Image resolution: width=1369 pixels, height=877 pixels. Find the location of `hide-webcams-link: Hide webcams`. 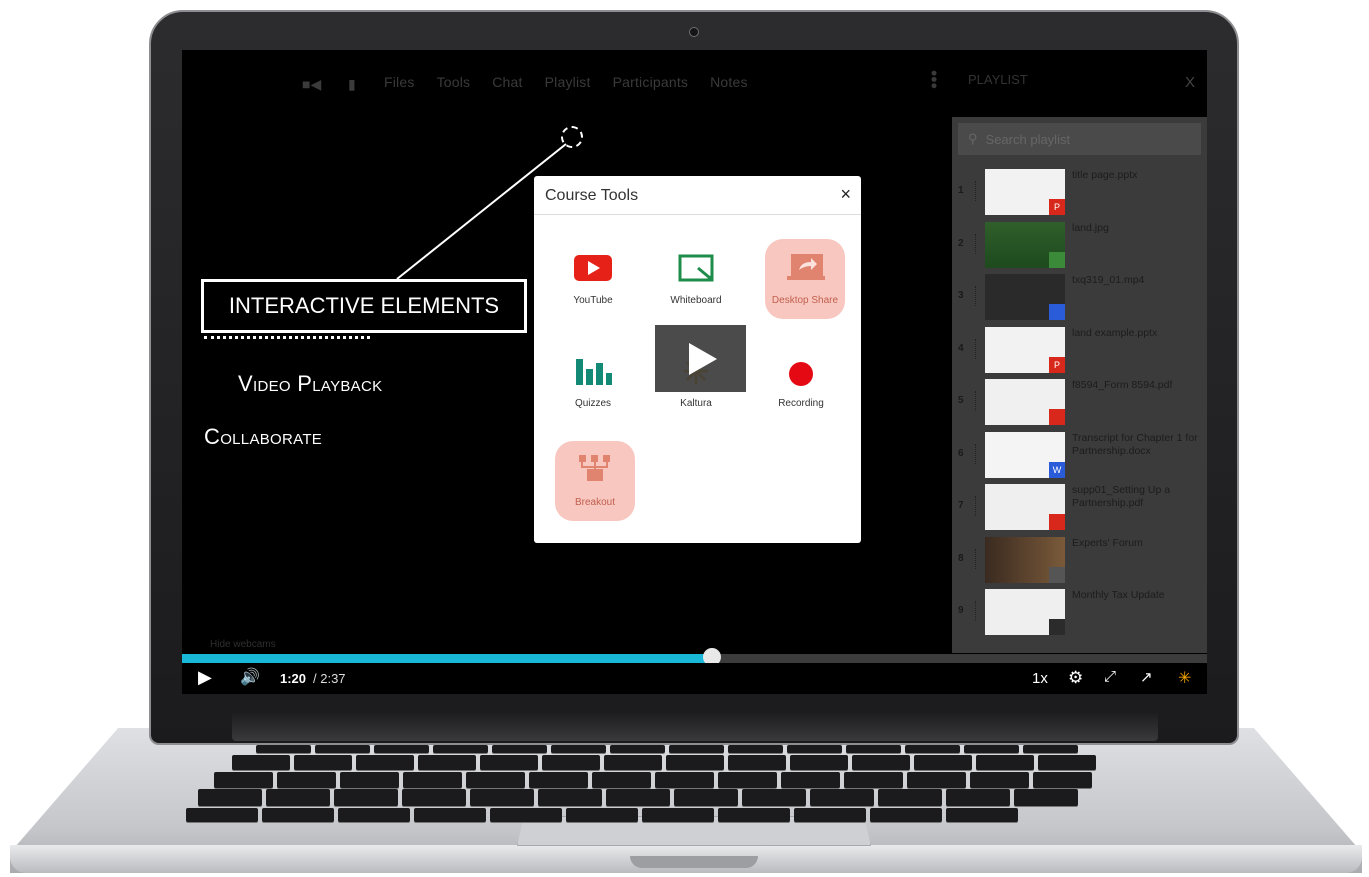

hide-webcams-link: Hide webcams is located at coordinates (243, 644).